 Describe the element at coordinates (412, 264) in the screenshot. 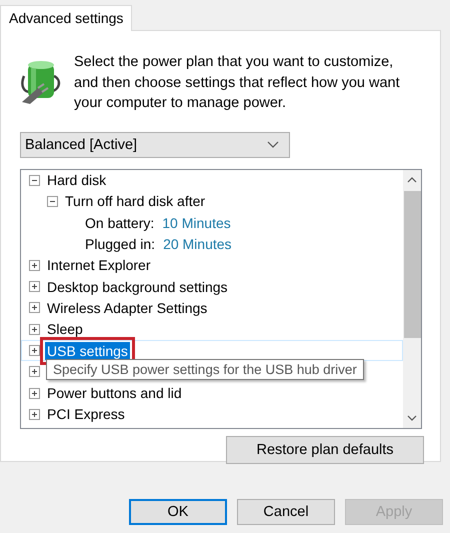

I see `scrollbar-thumb` at that location.